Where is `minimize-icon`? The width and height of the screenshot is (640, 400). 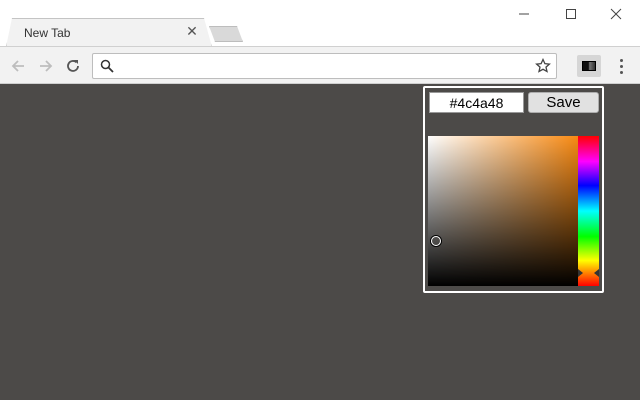 minimize-icon is located at coordinates (524, 14).